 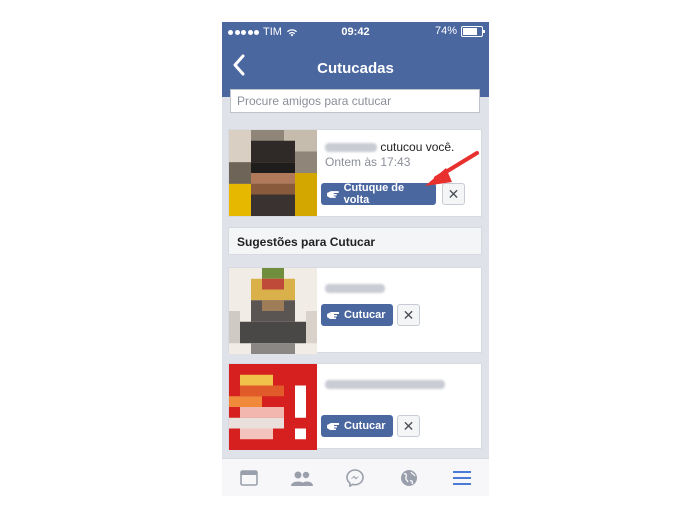 I want to click on search-input: Procure amigos para cutucar, so click(x=355, y=101).